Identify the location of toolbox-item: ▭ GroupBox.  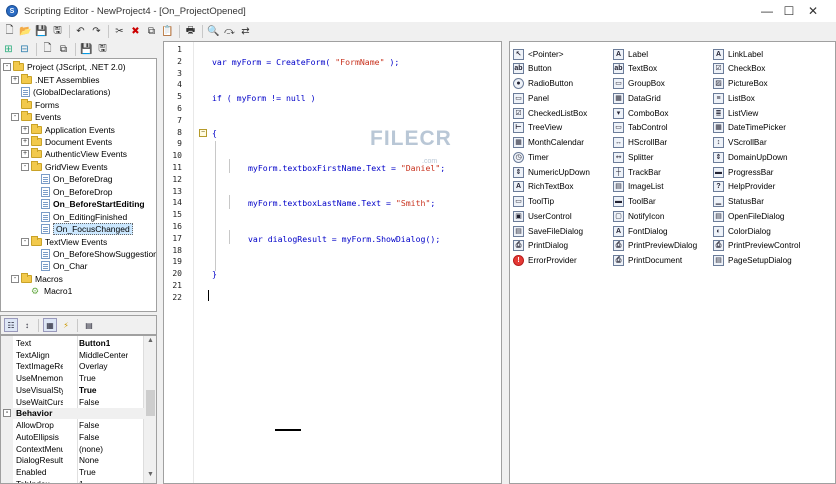
(639, 84).